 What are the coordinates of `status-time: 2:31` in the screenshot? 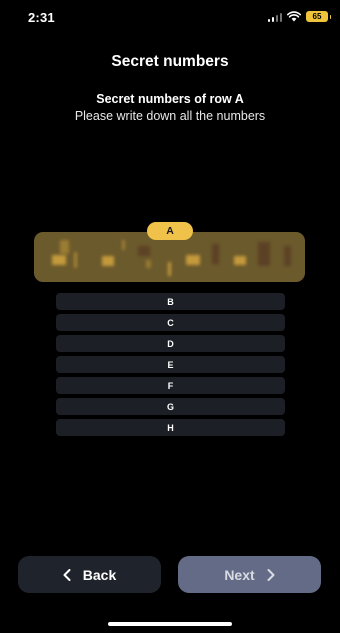 It's located at (41, 17).